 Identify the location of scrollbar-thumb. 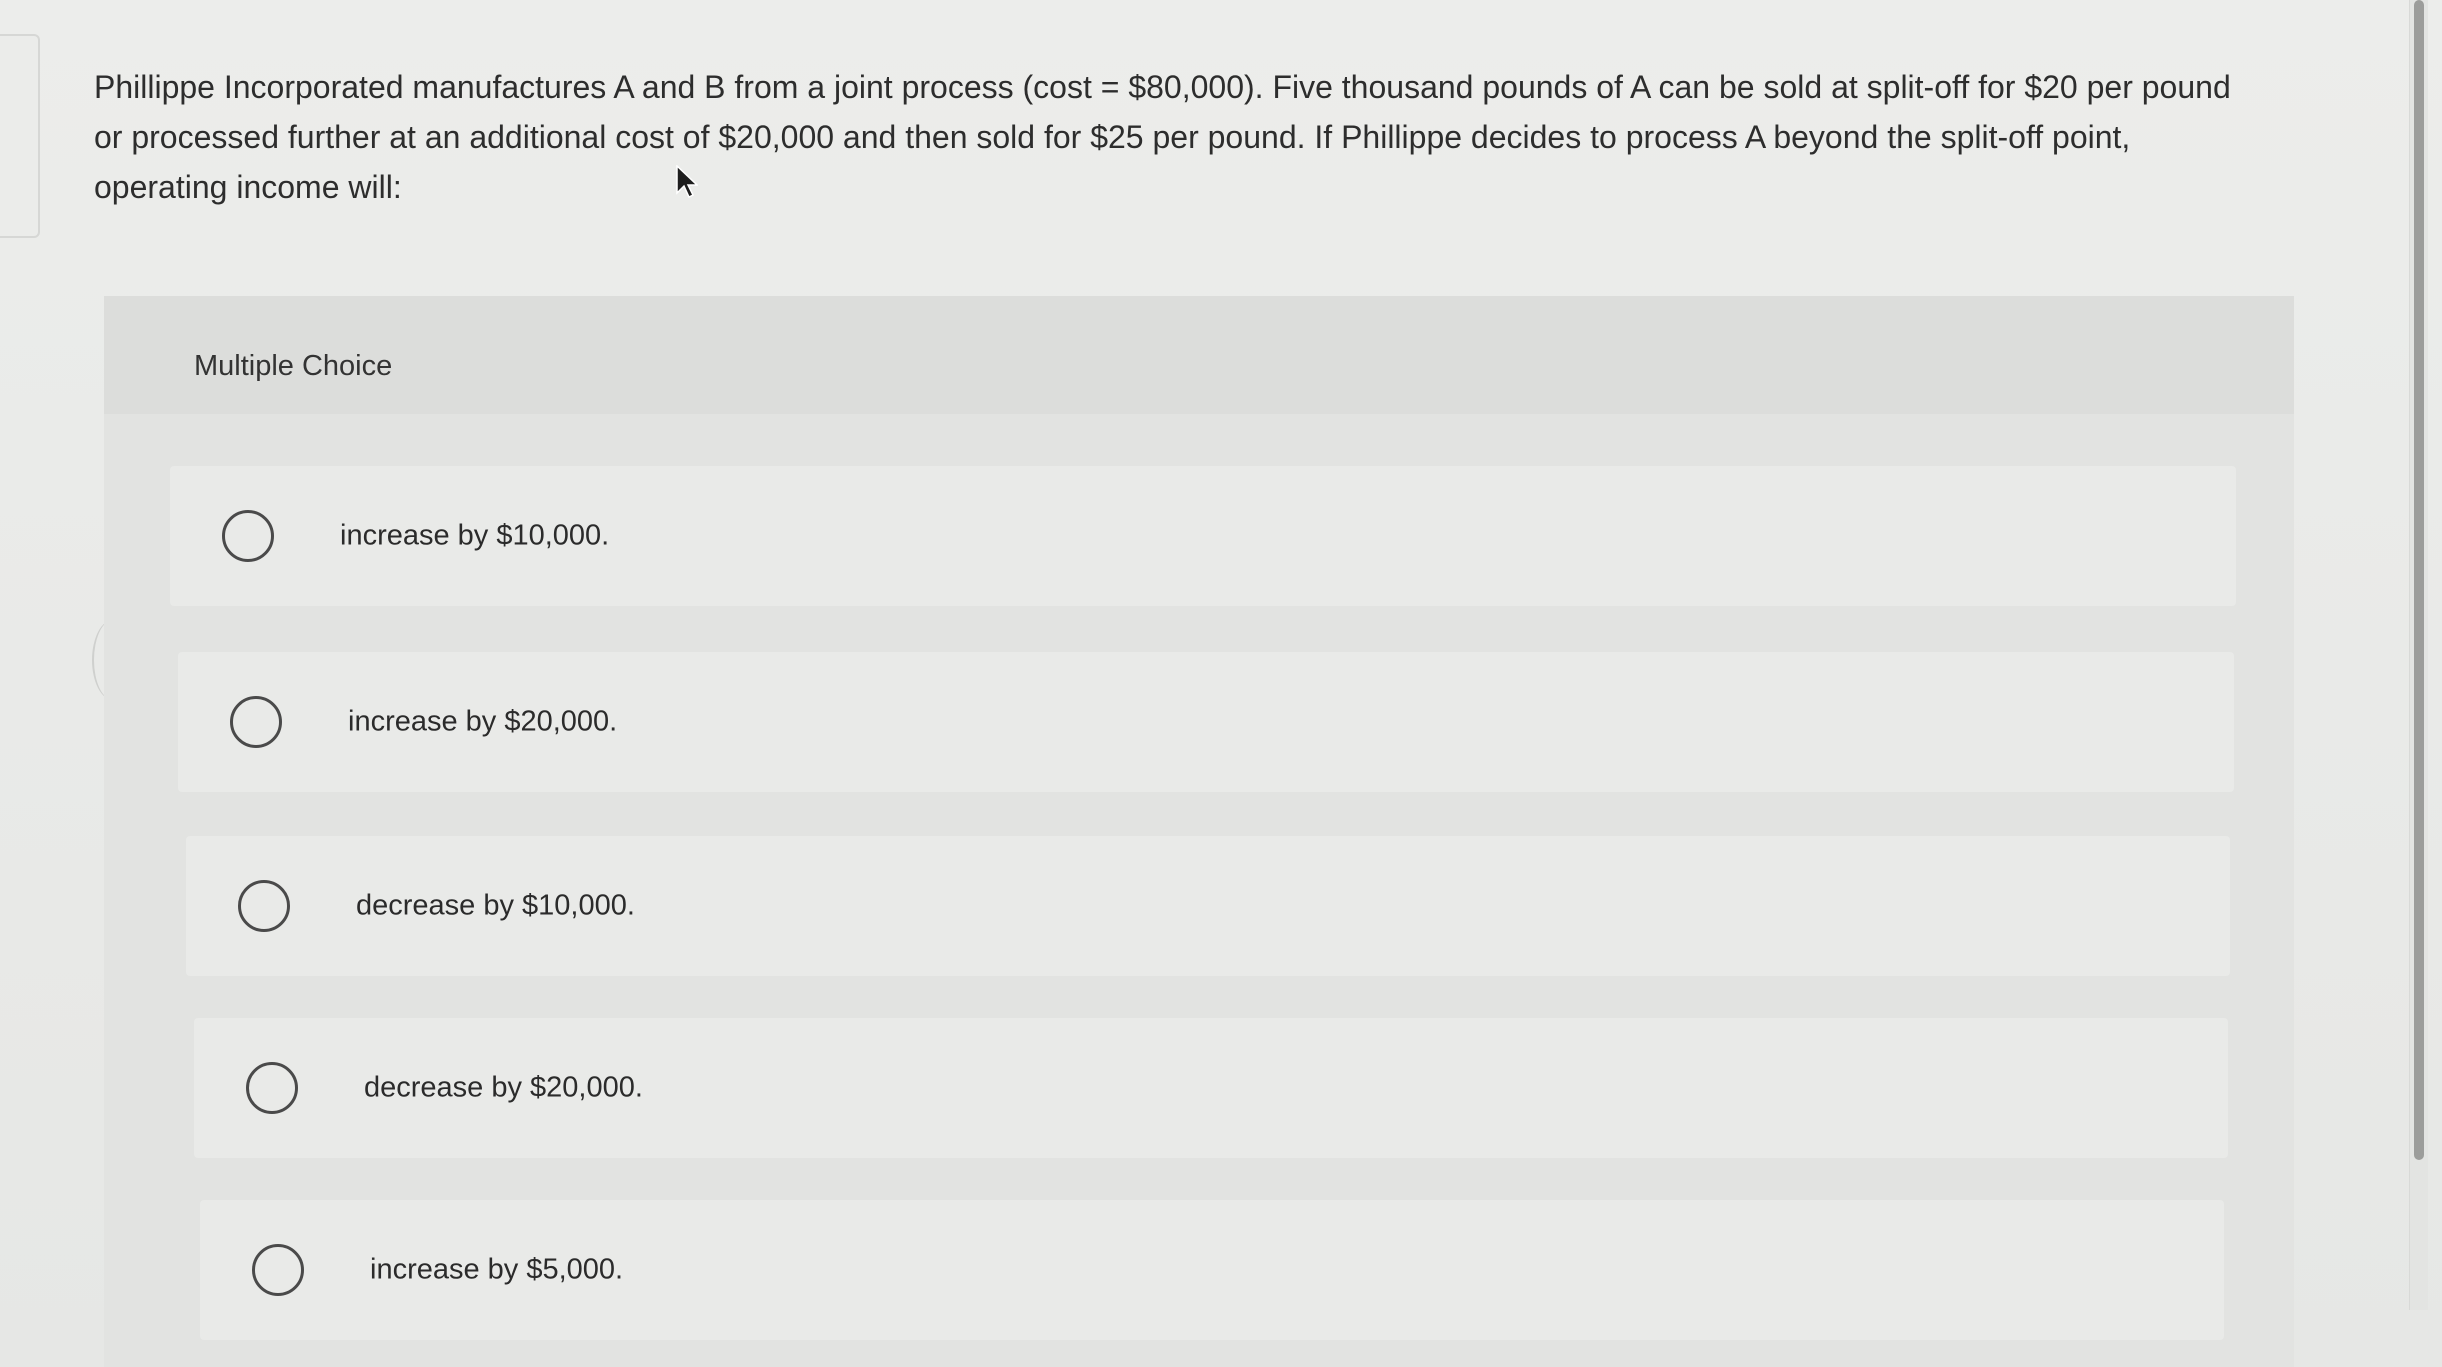
(2419, 580).